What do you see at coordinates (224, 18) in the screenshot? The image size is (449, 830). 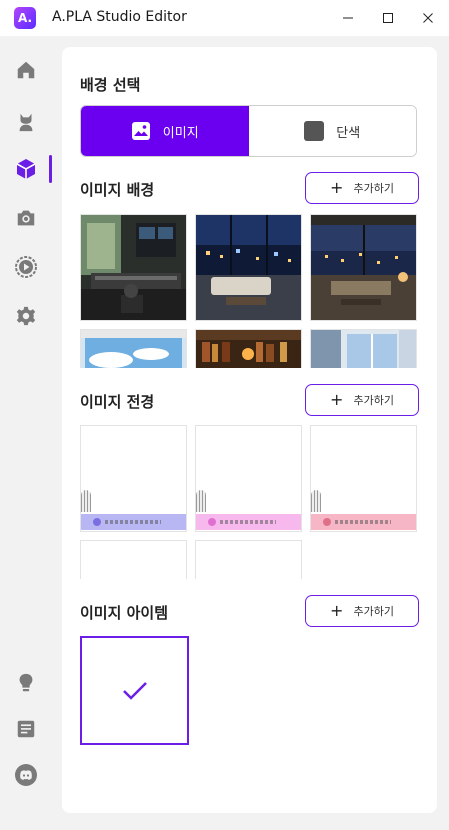 I see `title-bar: A. A.PLA Studio Editor` at bounding box center [224, 18].